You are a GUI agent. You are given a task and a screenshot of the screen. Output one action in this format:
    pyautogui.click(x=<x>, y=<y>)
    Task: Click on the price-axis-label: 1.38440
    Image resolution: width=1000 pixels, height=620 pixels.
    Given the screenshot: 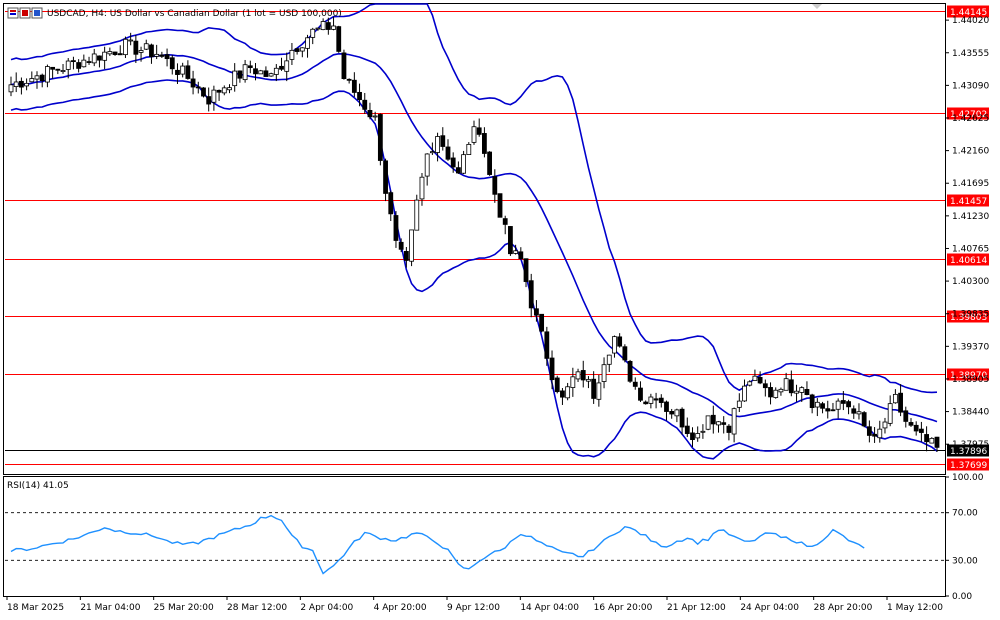 What is the action you would take?
    pyautogui.click(x=970, y=413)
    